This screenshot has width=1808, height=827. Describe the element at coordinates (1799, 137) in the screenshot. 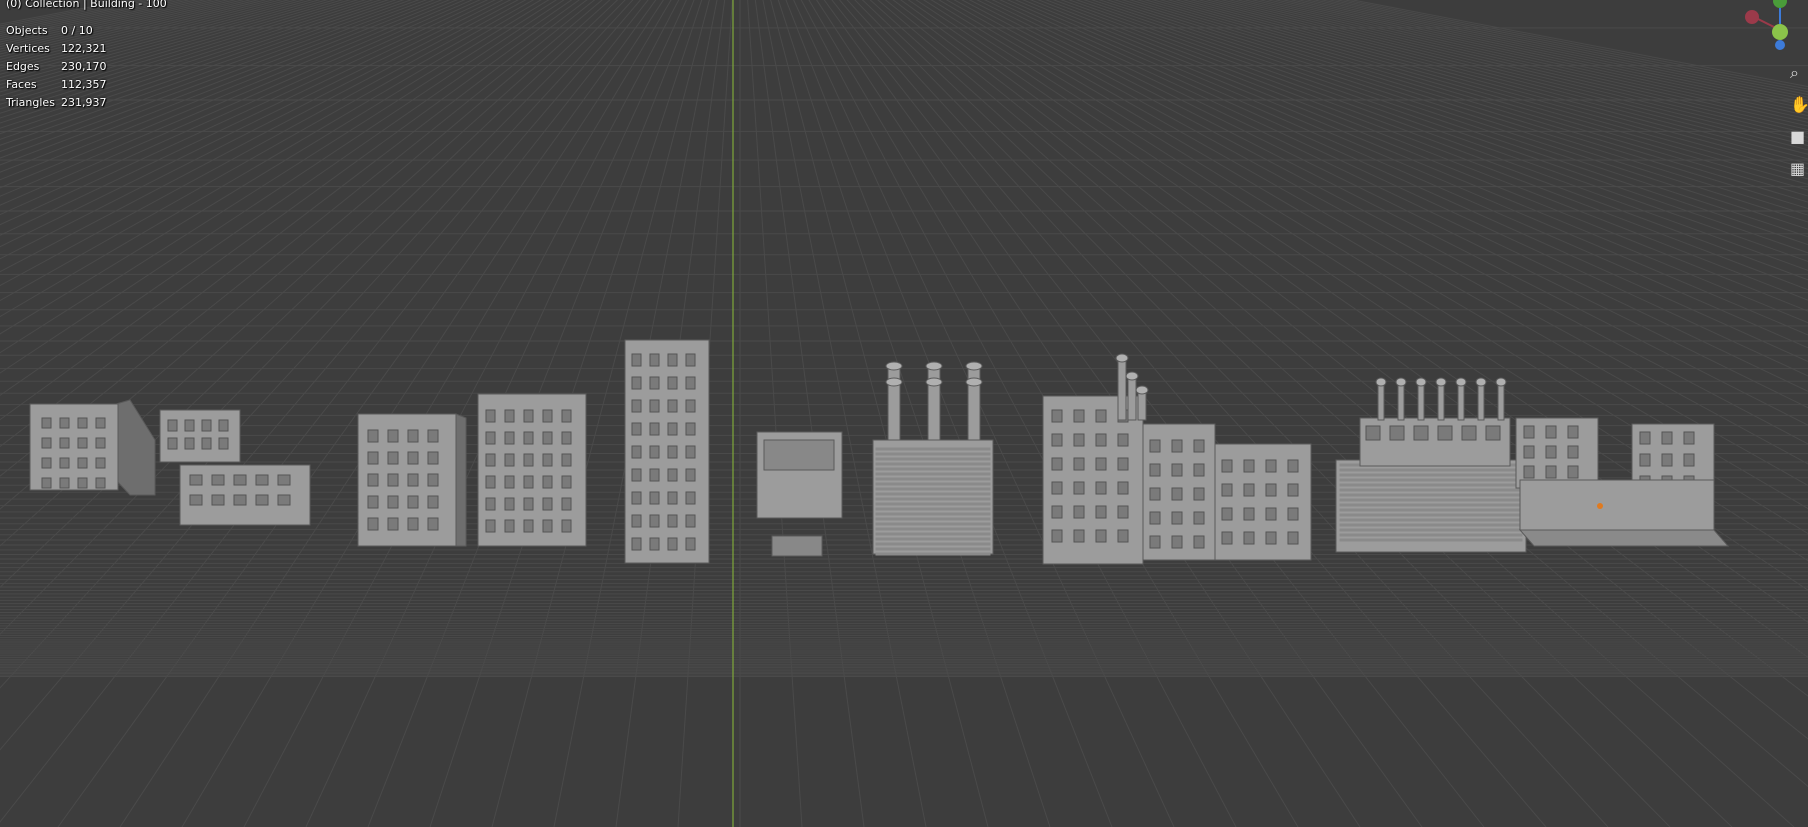

I see `camera-icon: ■` at that location.